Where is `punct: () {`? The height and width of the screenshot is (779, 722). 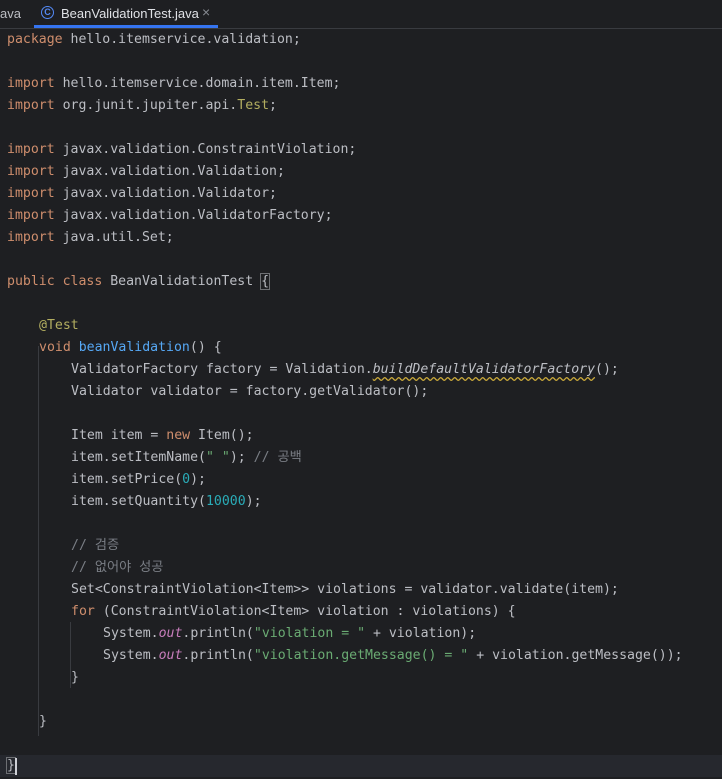 punct: () { is located at coordinates (205, 347).